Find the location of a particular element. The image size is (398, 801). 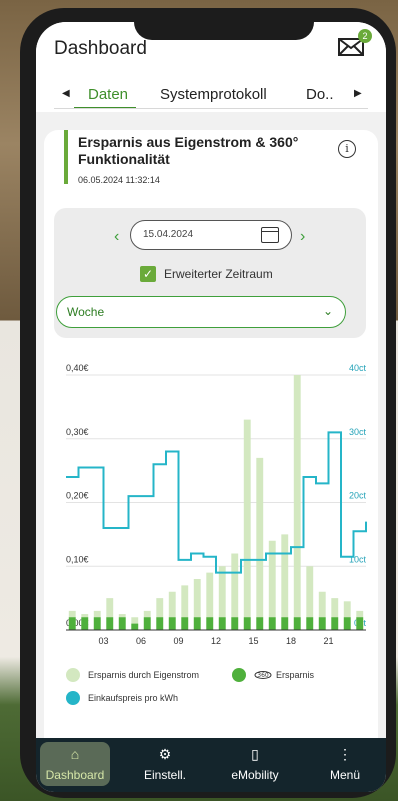

previous-date-icon: ‹ is located at coordinates (116, 237).